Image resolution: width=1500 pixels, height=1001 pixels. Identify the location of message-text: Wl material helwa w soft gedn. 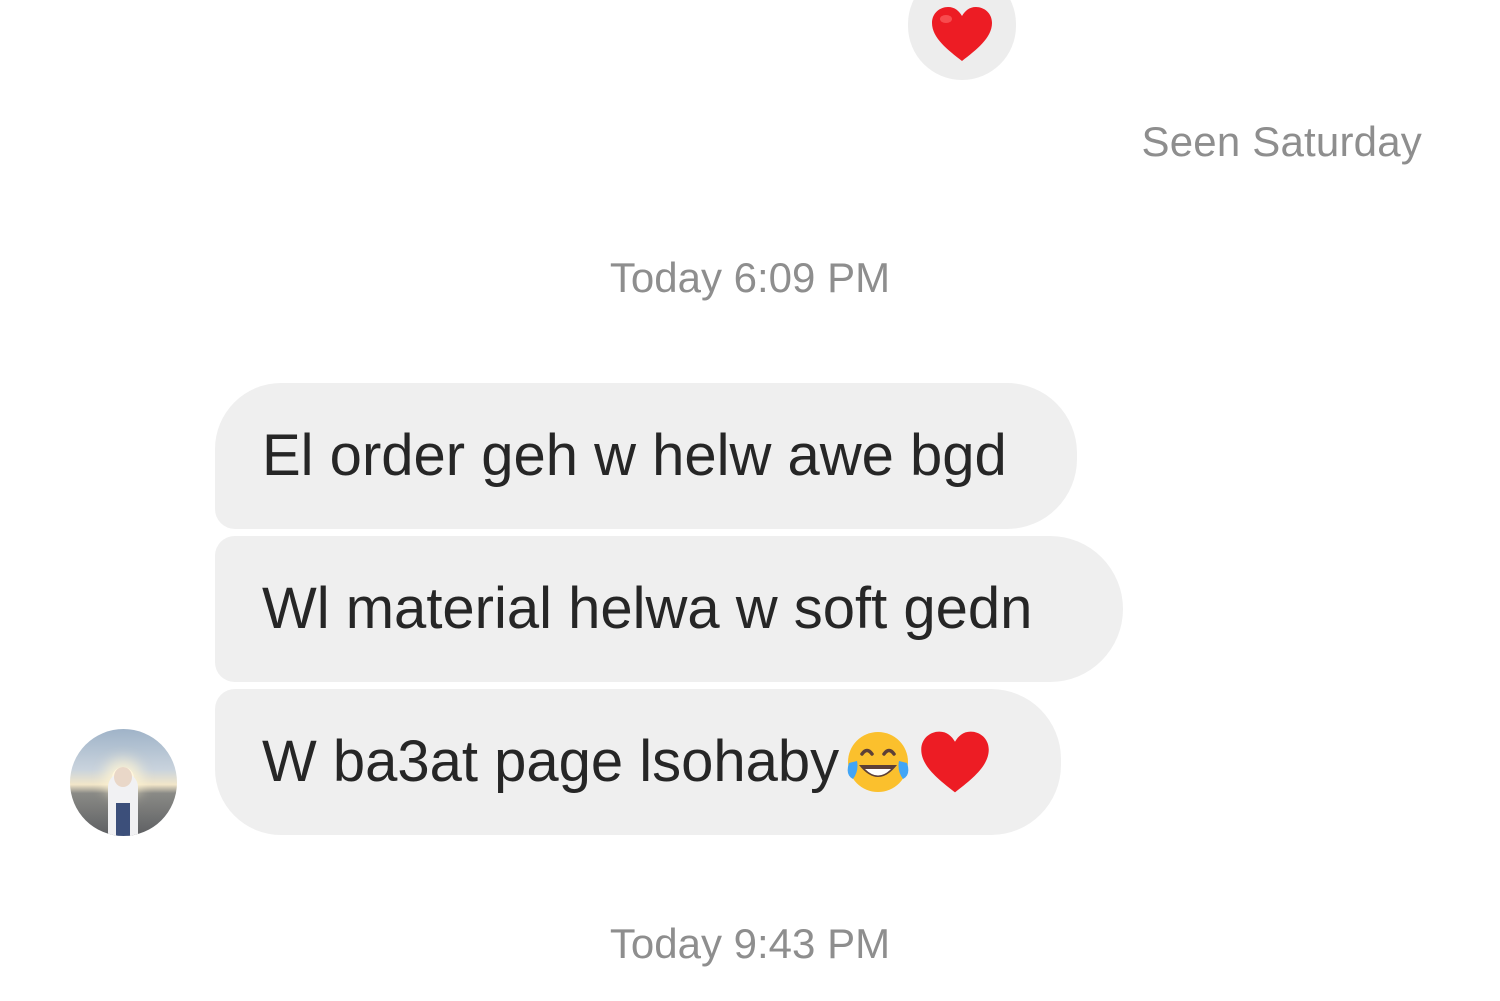
(647, 608).